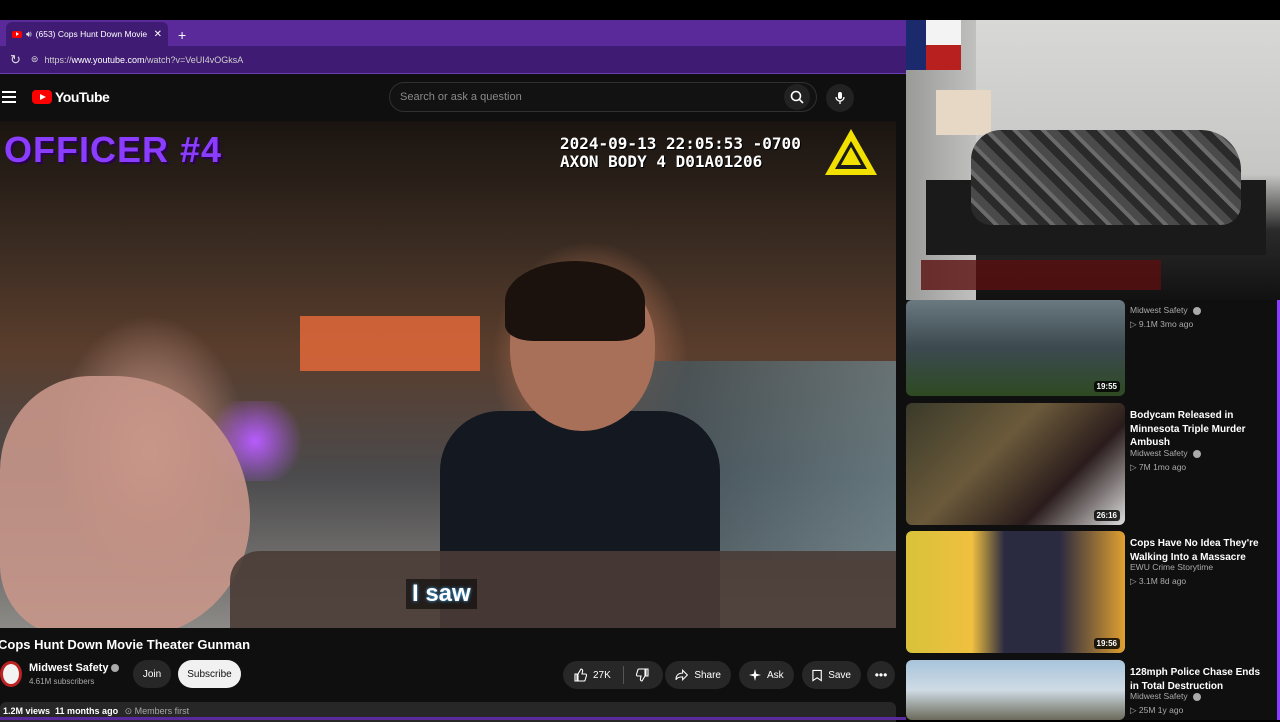 This screenshot has width=1280, height=722. I want to click on subscriber-count: 4.61M subscribers, so click(62, 681).